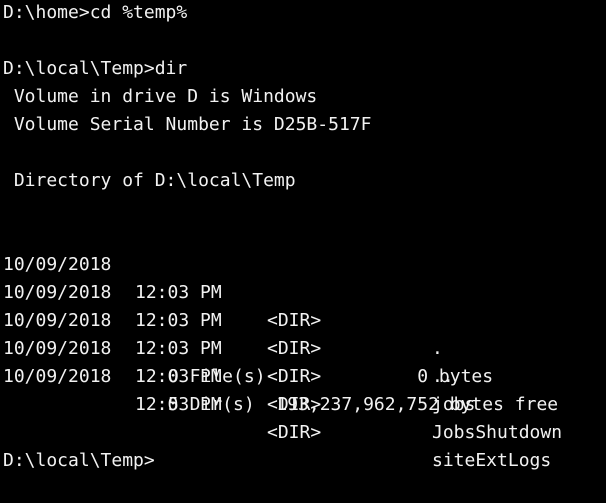 The height and width of the screenshot is (503, 606). I want to click on command-line-dir: D:\local\Temp>dir, so click(95, 68).